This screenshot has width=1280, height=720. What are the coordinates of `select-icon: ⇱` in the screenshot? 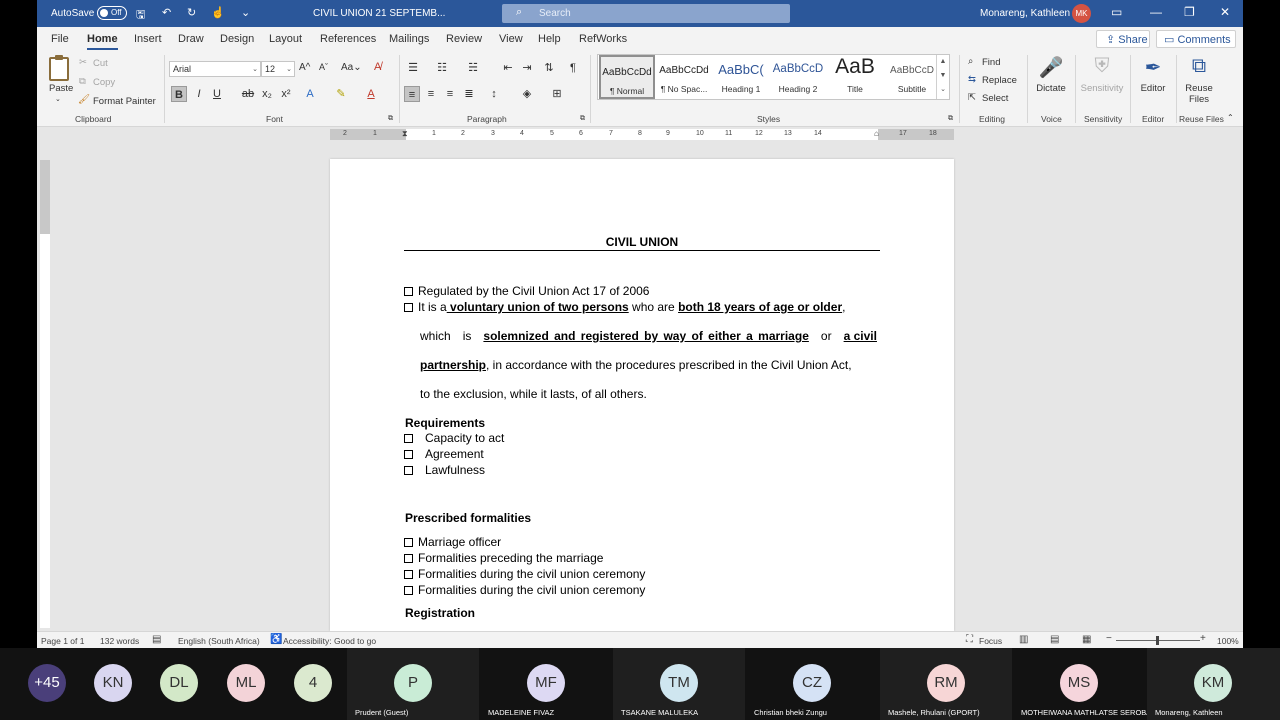 It's located at (972, 97).